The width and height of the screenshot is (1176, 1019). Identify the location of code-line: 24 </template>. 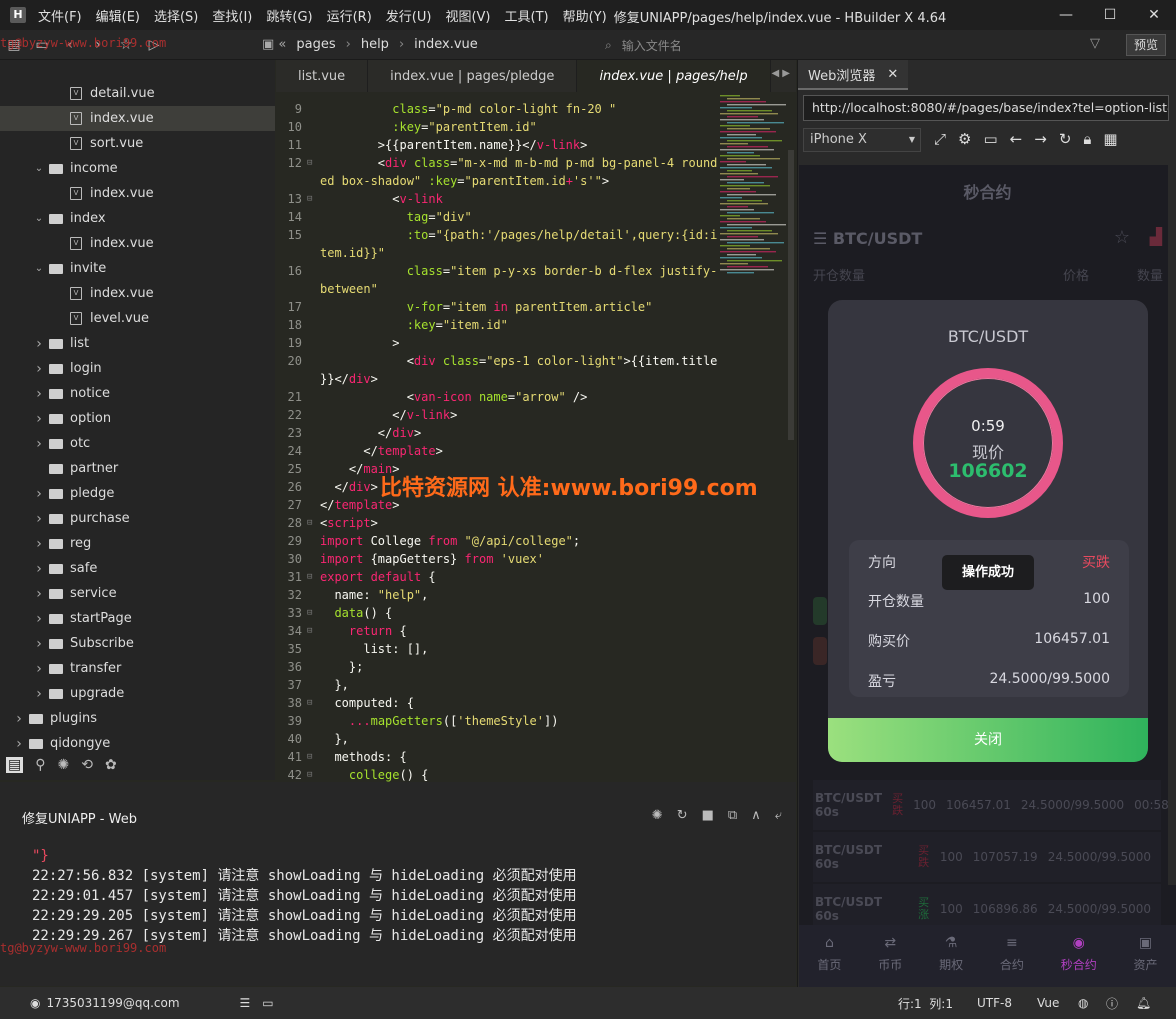
(536, 451).